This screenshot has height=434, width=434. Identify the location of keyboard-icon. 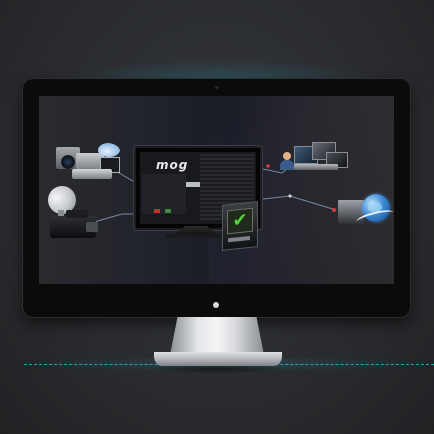
(316, 167).